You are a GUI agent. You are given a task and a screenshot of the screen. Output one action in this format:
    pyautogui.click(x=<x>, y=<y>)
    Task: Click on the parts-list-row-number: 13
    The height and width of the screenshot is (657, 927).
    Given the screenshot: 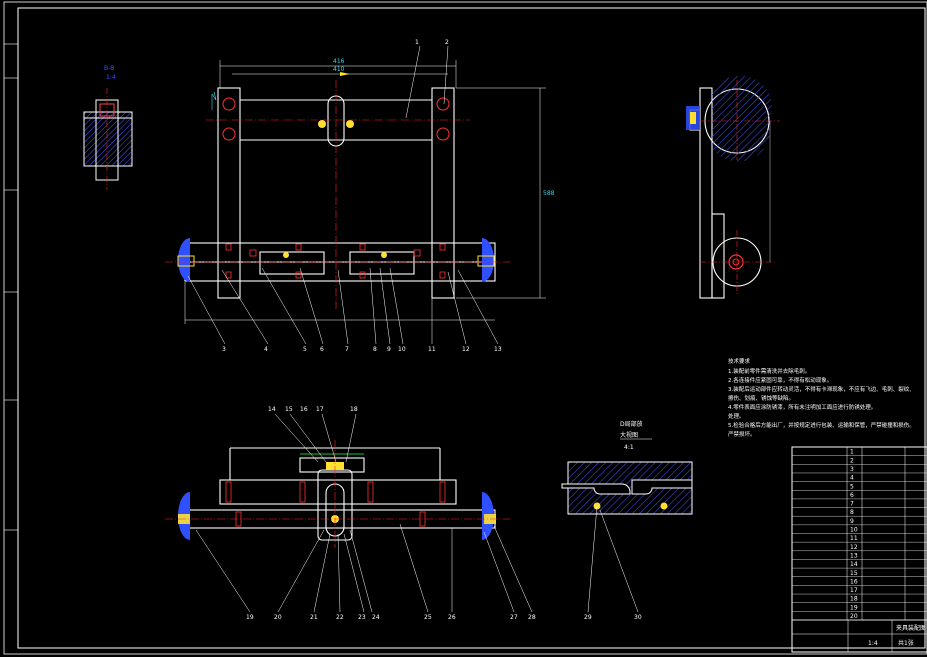 What is the action you would take?
    pyautogui.click(x=854, y=555)
    